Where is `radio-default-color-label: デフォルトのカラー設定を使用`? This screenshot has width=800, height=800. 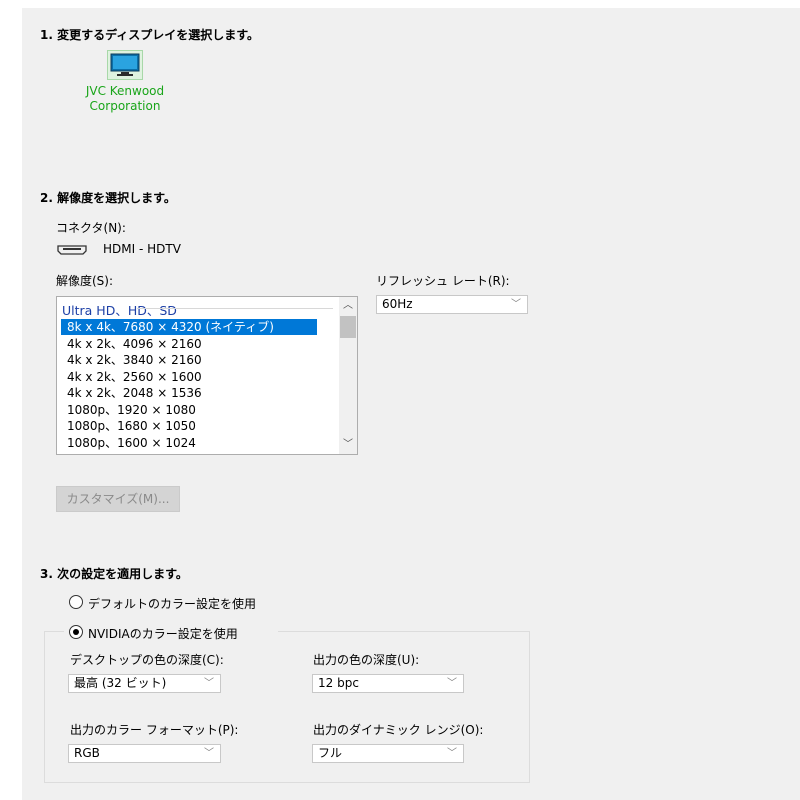 radio-default-color-label: デフォルトのカラー設定を使用 is located at coordinates (172, 603).